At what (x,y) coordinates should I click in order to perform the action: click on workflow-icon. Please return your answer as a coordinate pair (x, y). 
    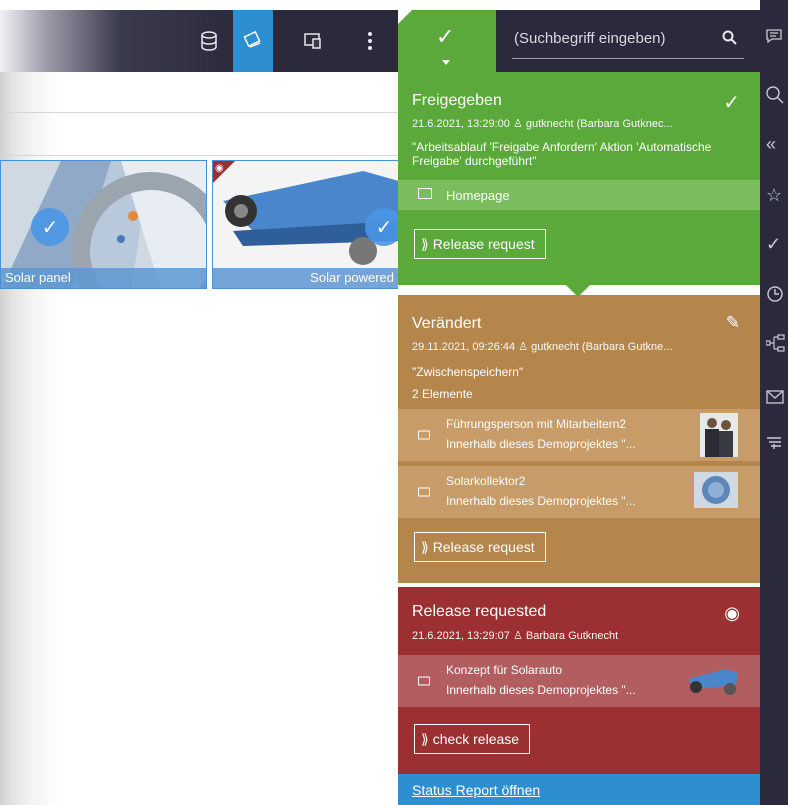
    Looking at the image, I should click on (775, 345).